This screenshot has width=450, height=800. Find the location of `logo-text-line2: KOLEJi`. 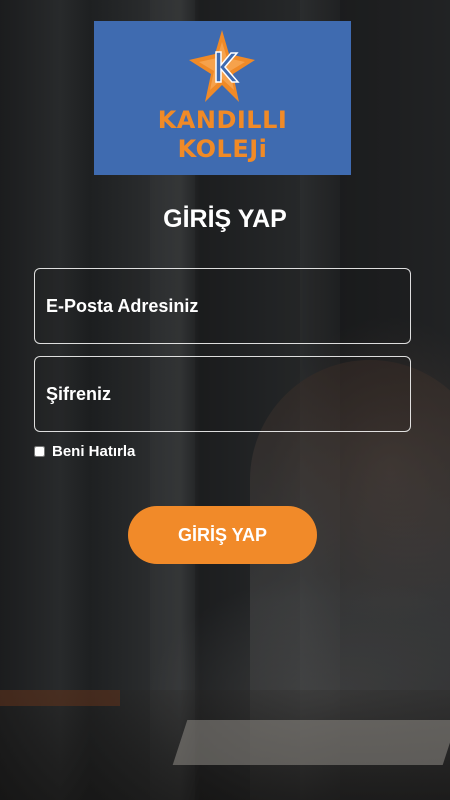

logo-text-line2: KOLEJi is located at coordinates (222, 149).